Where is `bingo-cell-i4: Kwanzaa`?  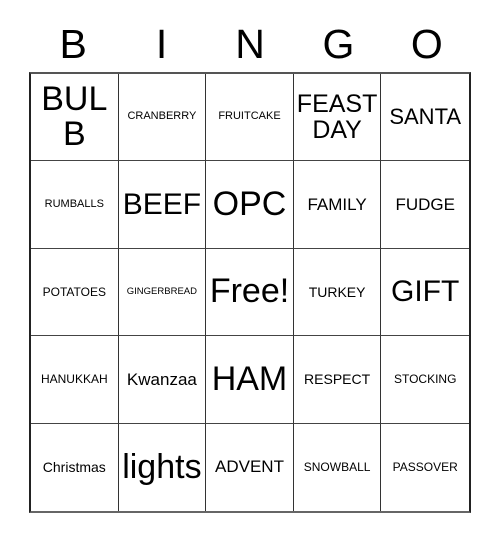 bingo-cell-i4: Kwanzaa is located at coordinates (162, 380).